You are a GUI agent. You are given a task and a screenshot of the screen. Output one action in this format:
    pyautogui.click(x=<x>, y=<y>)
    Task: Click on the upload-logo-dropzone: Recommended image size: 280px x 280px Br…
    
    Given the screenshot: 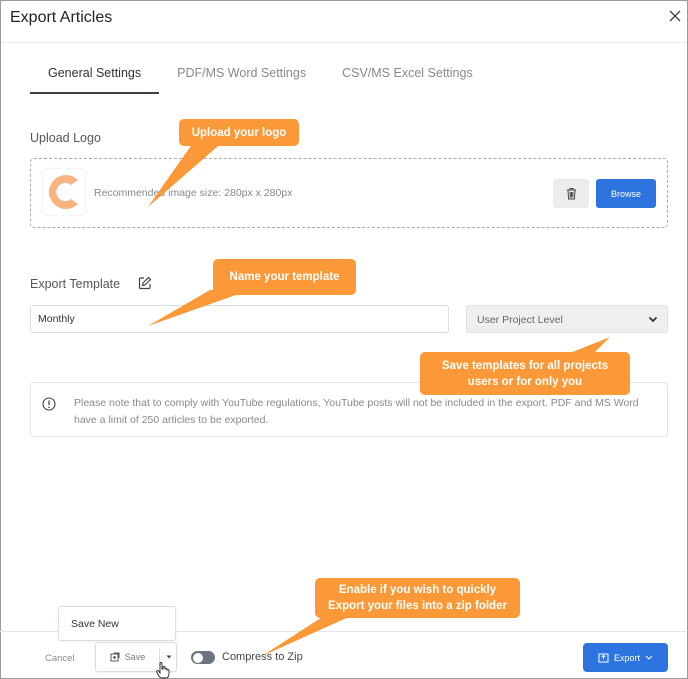 What is the action you would take?
    pyautogui.click(x=349, y=193)
    